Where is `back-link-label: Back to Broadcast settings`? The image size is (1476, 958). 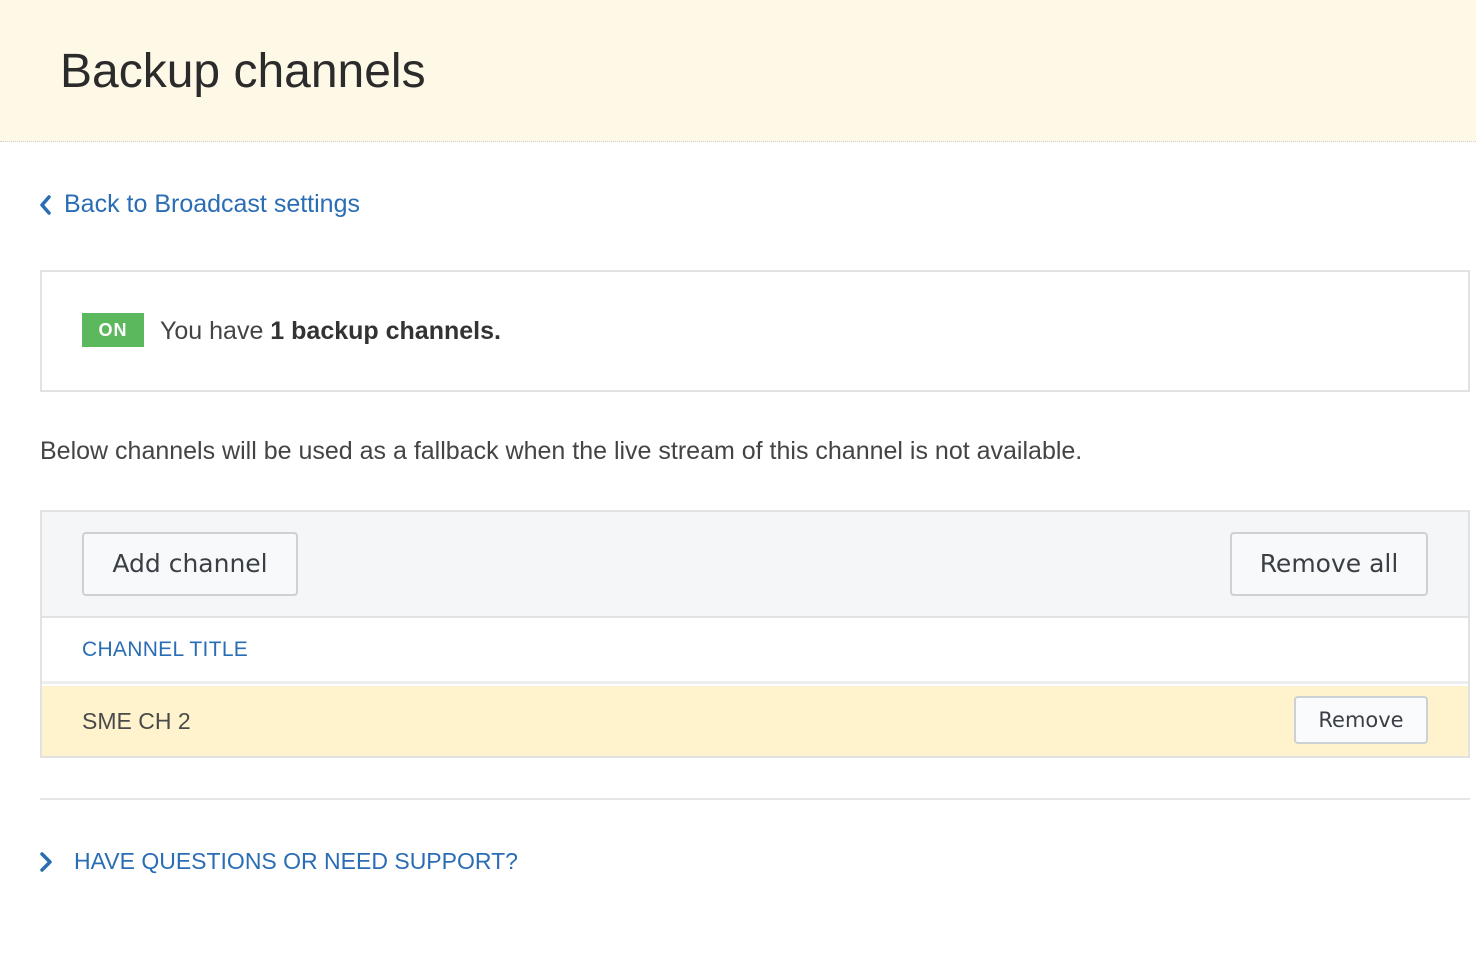
back-link-label: Back to Broadcast settings is located at coordinates (212, 204).